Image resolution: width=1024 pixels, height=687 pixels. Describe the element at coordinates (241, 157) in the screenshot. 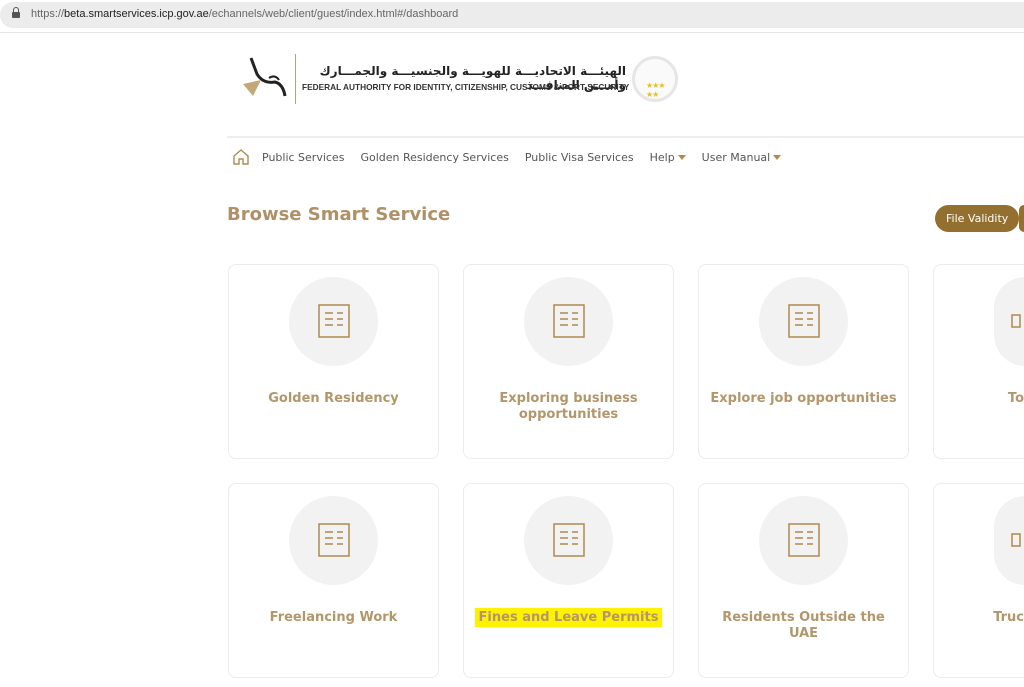

I see `home-icon` at that location.